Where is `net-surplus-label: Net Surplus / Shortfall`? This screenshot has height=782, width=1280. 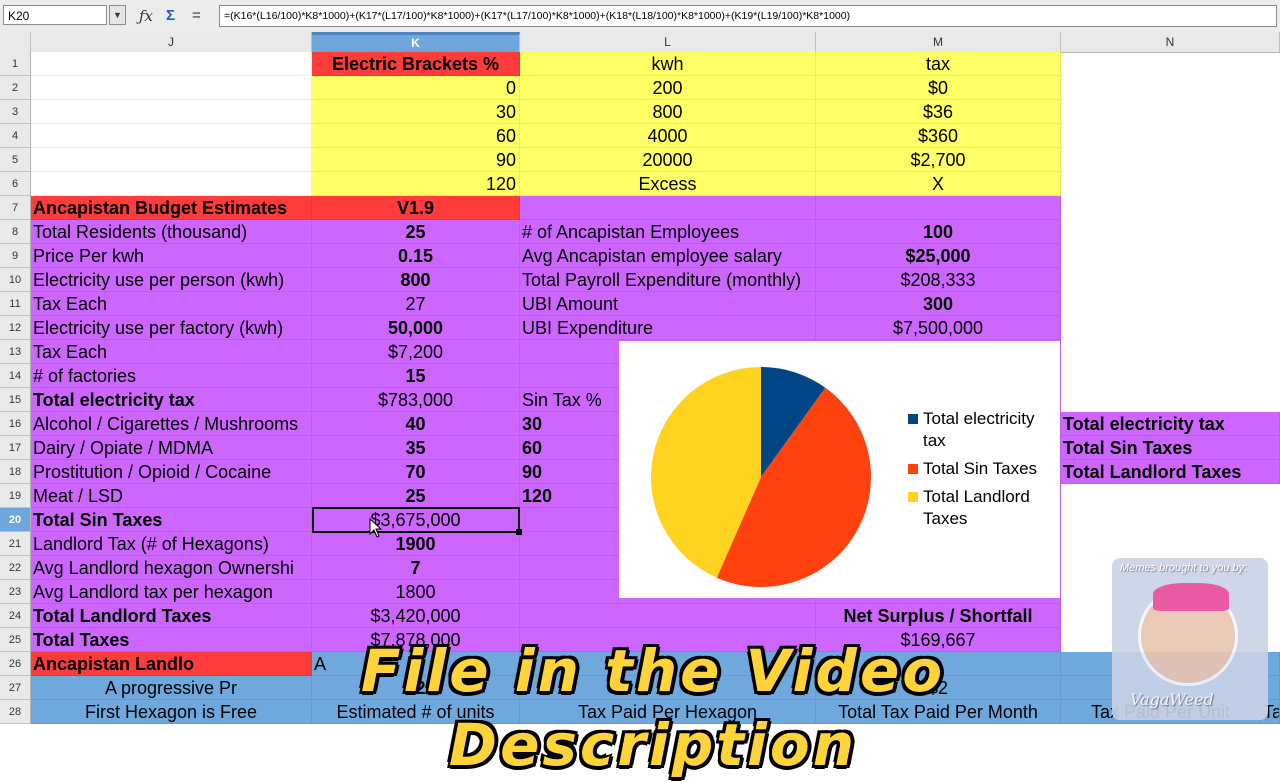 net-surplus-label: Net Surplus / Shortfall is located at coordinates (938, 616).